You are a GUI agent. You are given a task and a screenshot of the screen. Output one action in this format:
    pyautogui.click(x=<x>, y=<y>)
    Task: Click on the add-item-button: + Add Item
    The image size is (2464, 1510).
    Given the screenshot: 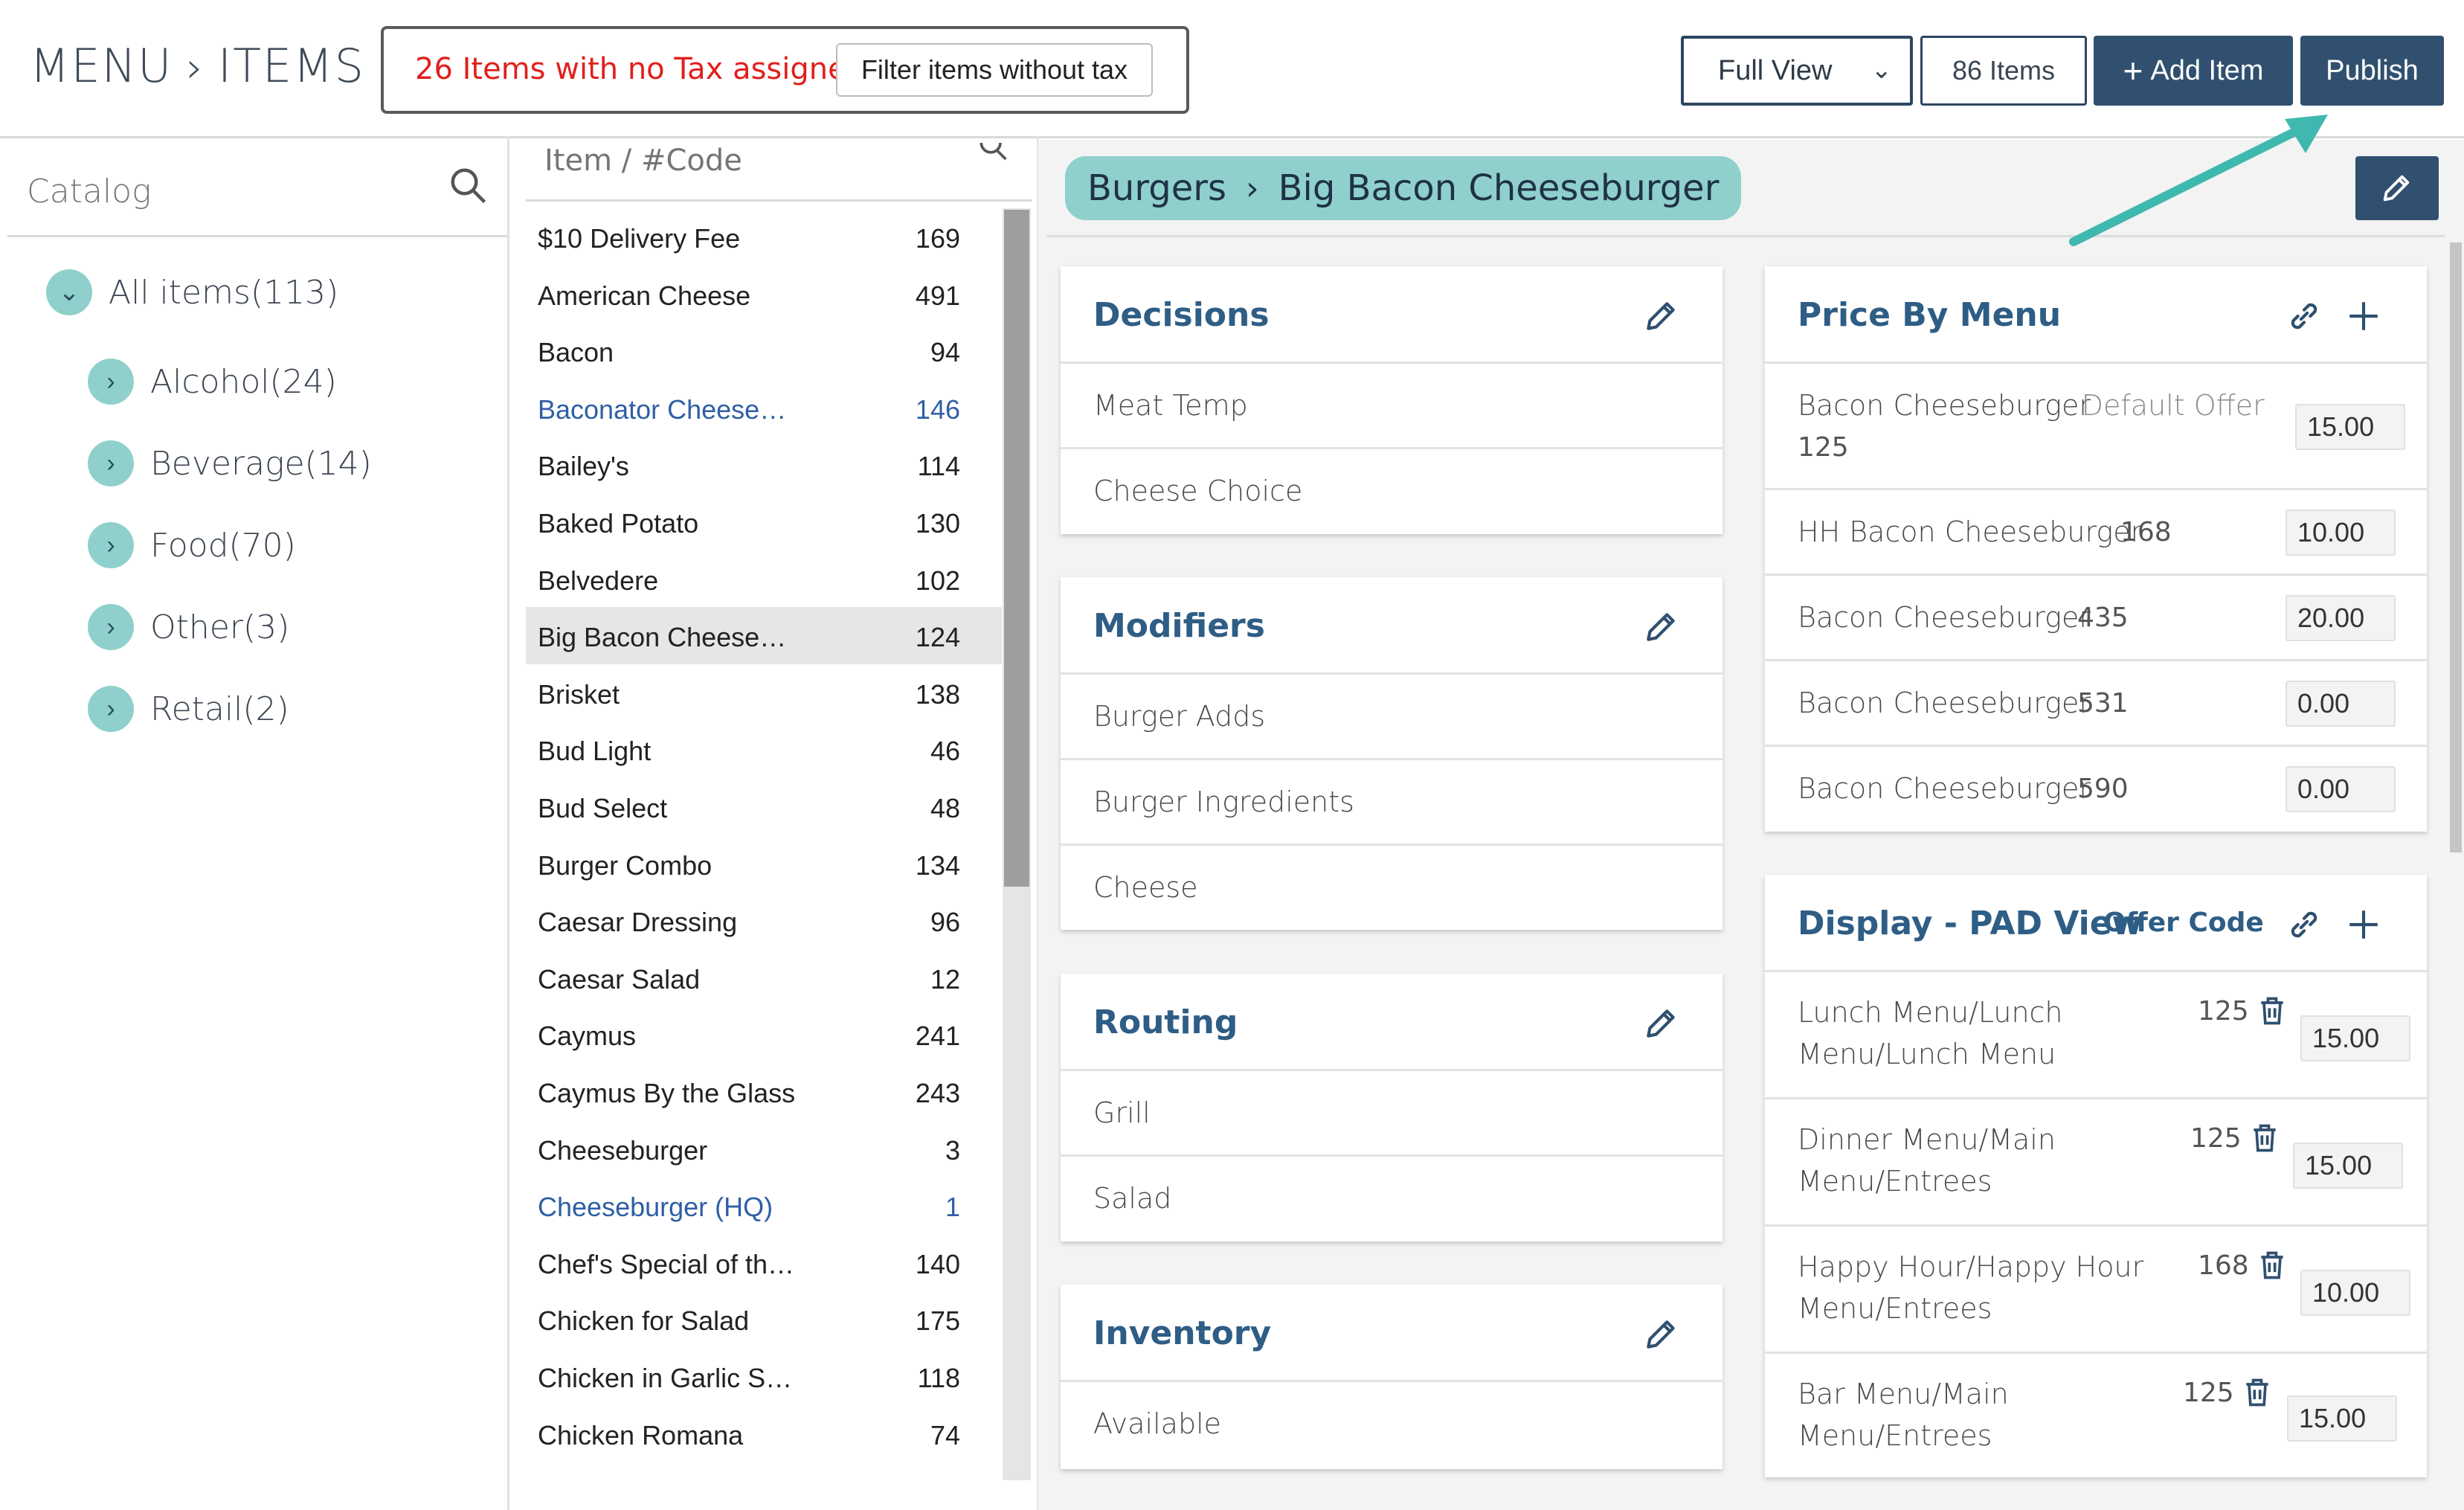 What is the action you would take?
    pyautogui.click(x=2193, y=71)
    